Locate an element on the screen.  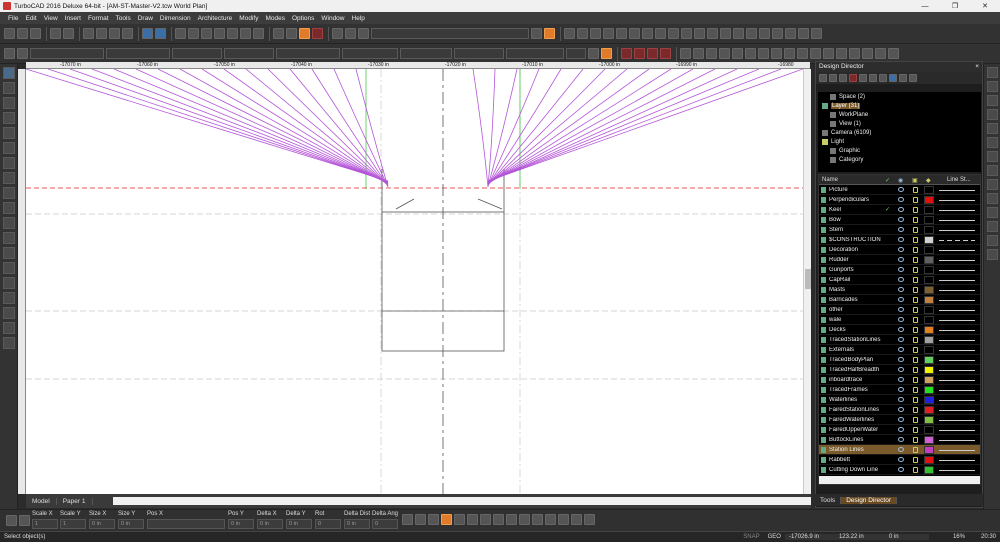
column-name: Name is located at coordinates (830, 180).